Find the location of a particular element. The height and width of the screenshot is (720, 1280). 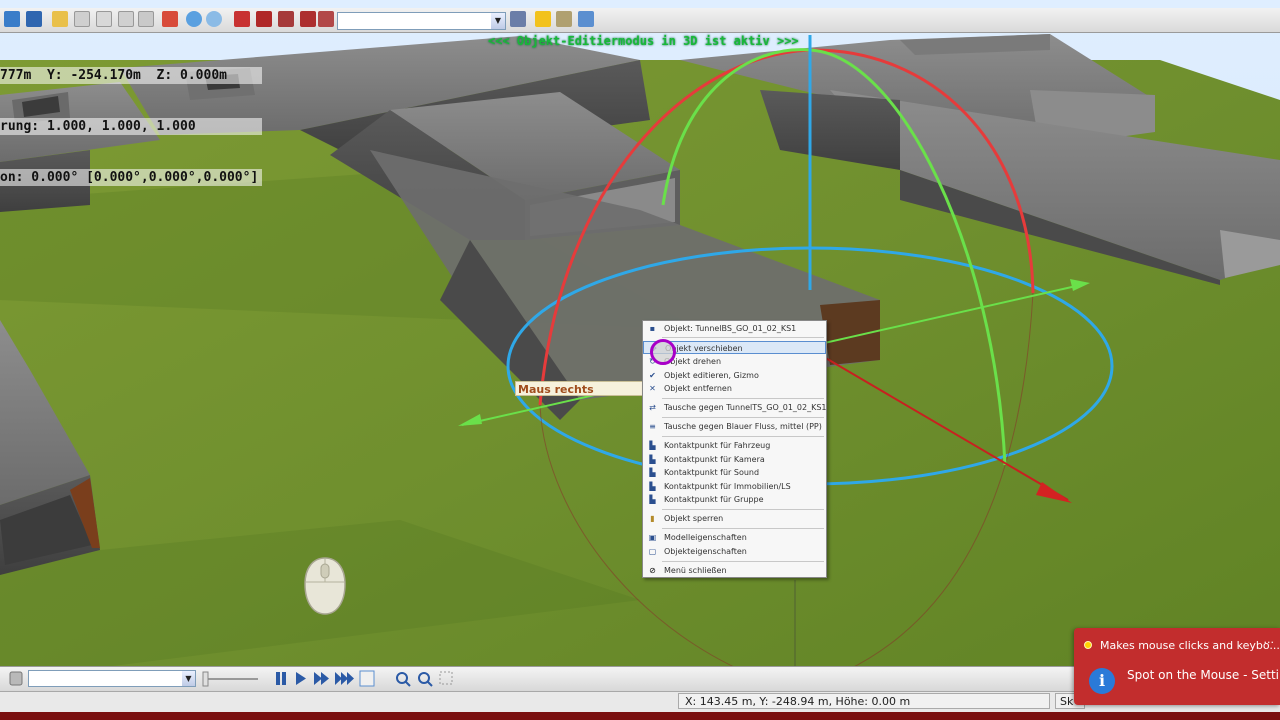

zoom-in-icon is located at coordinates (403, 679).